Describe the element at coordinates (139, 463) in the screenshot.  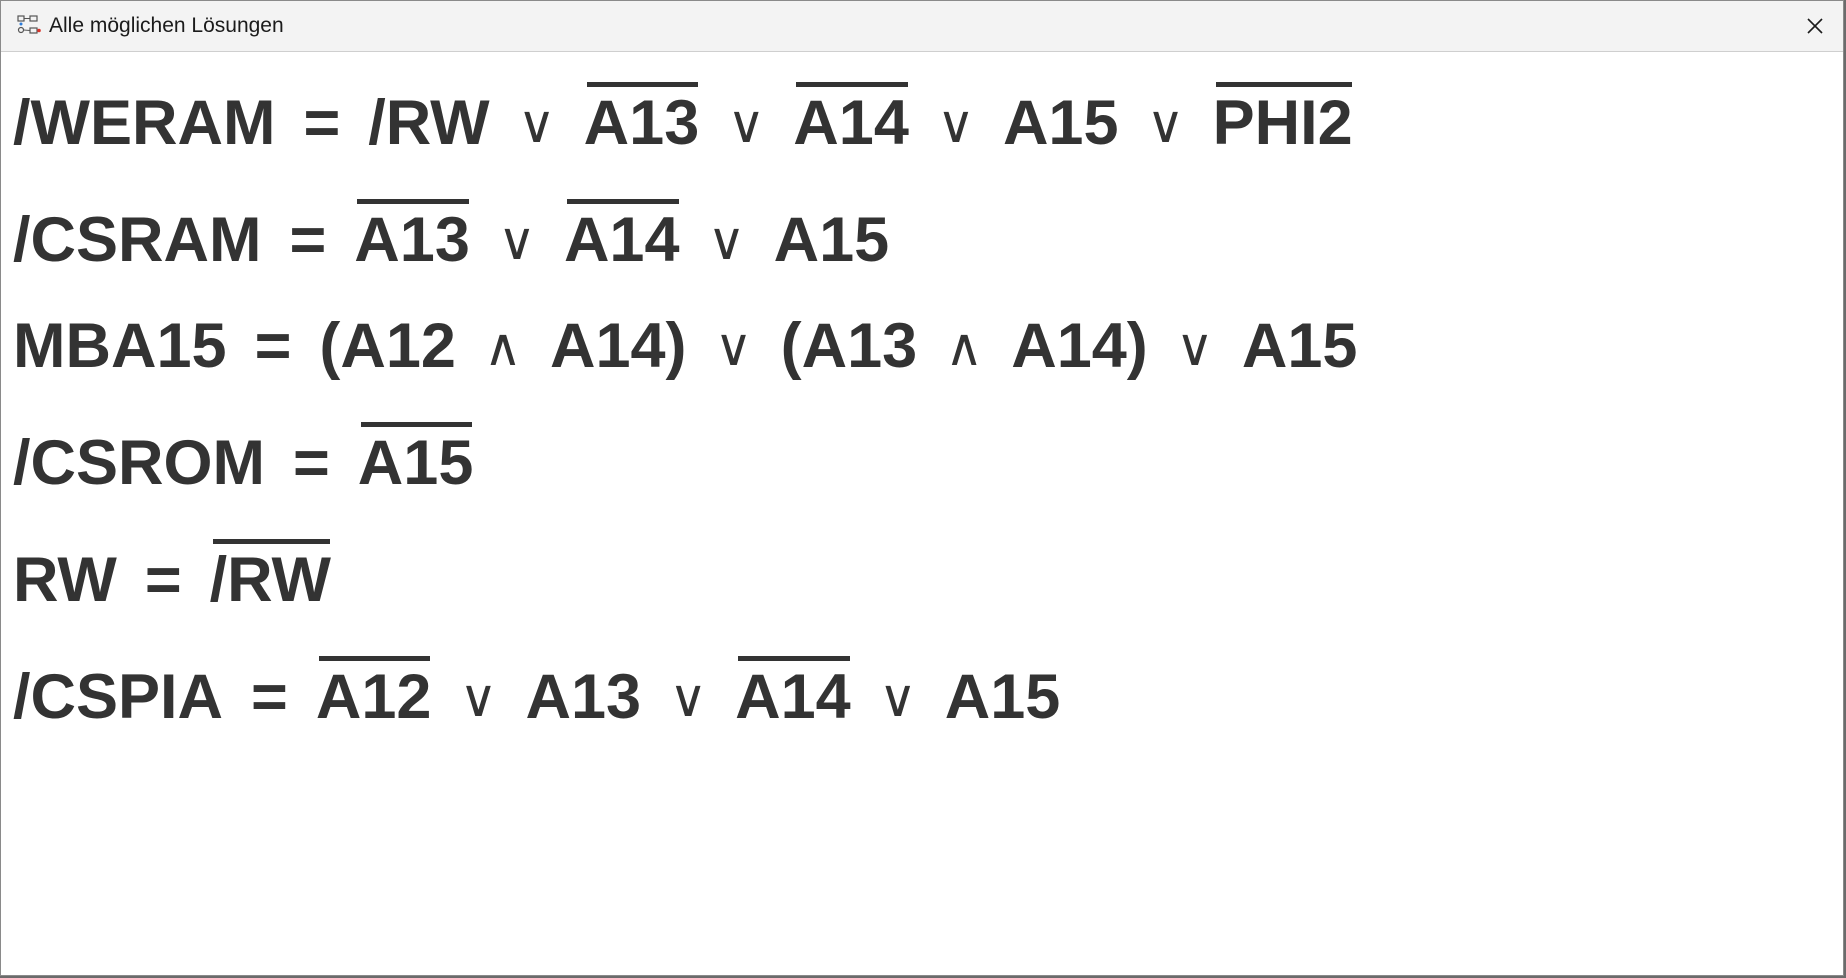
I see `variable: /CSROM` at that location.